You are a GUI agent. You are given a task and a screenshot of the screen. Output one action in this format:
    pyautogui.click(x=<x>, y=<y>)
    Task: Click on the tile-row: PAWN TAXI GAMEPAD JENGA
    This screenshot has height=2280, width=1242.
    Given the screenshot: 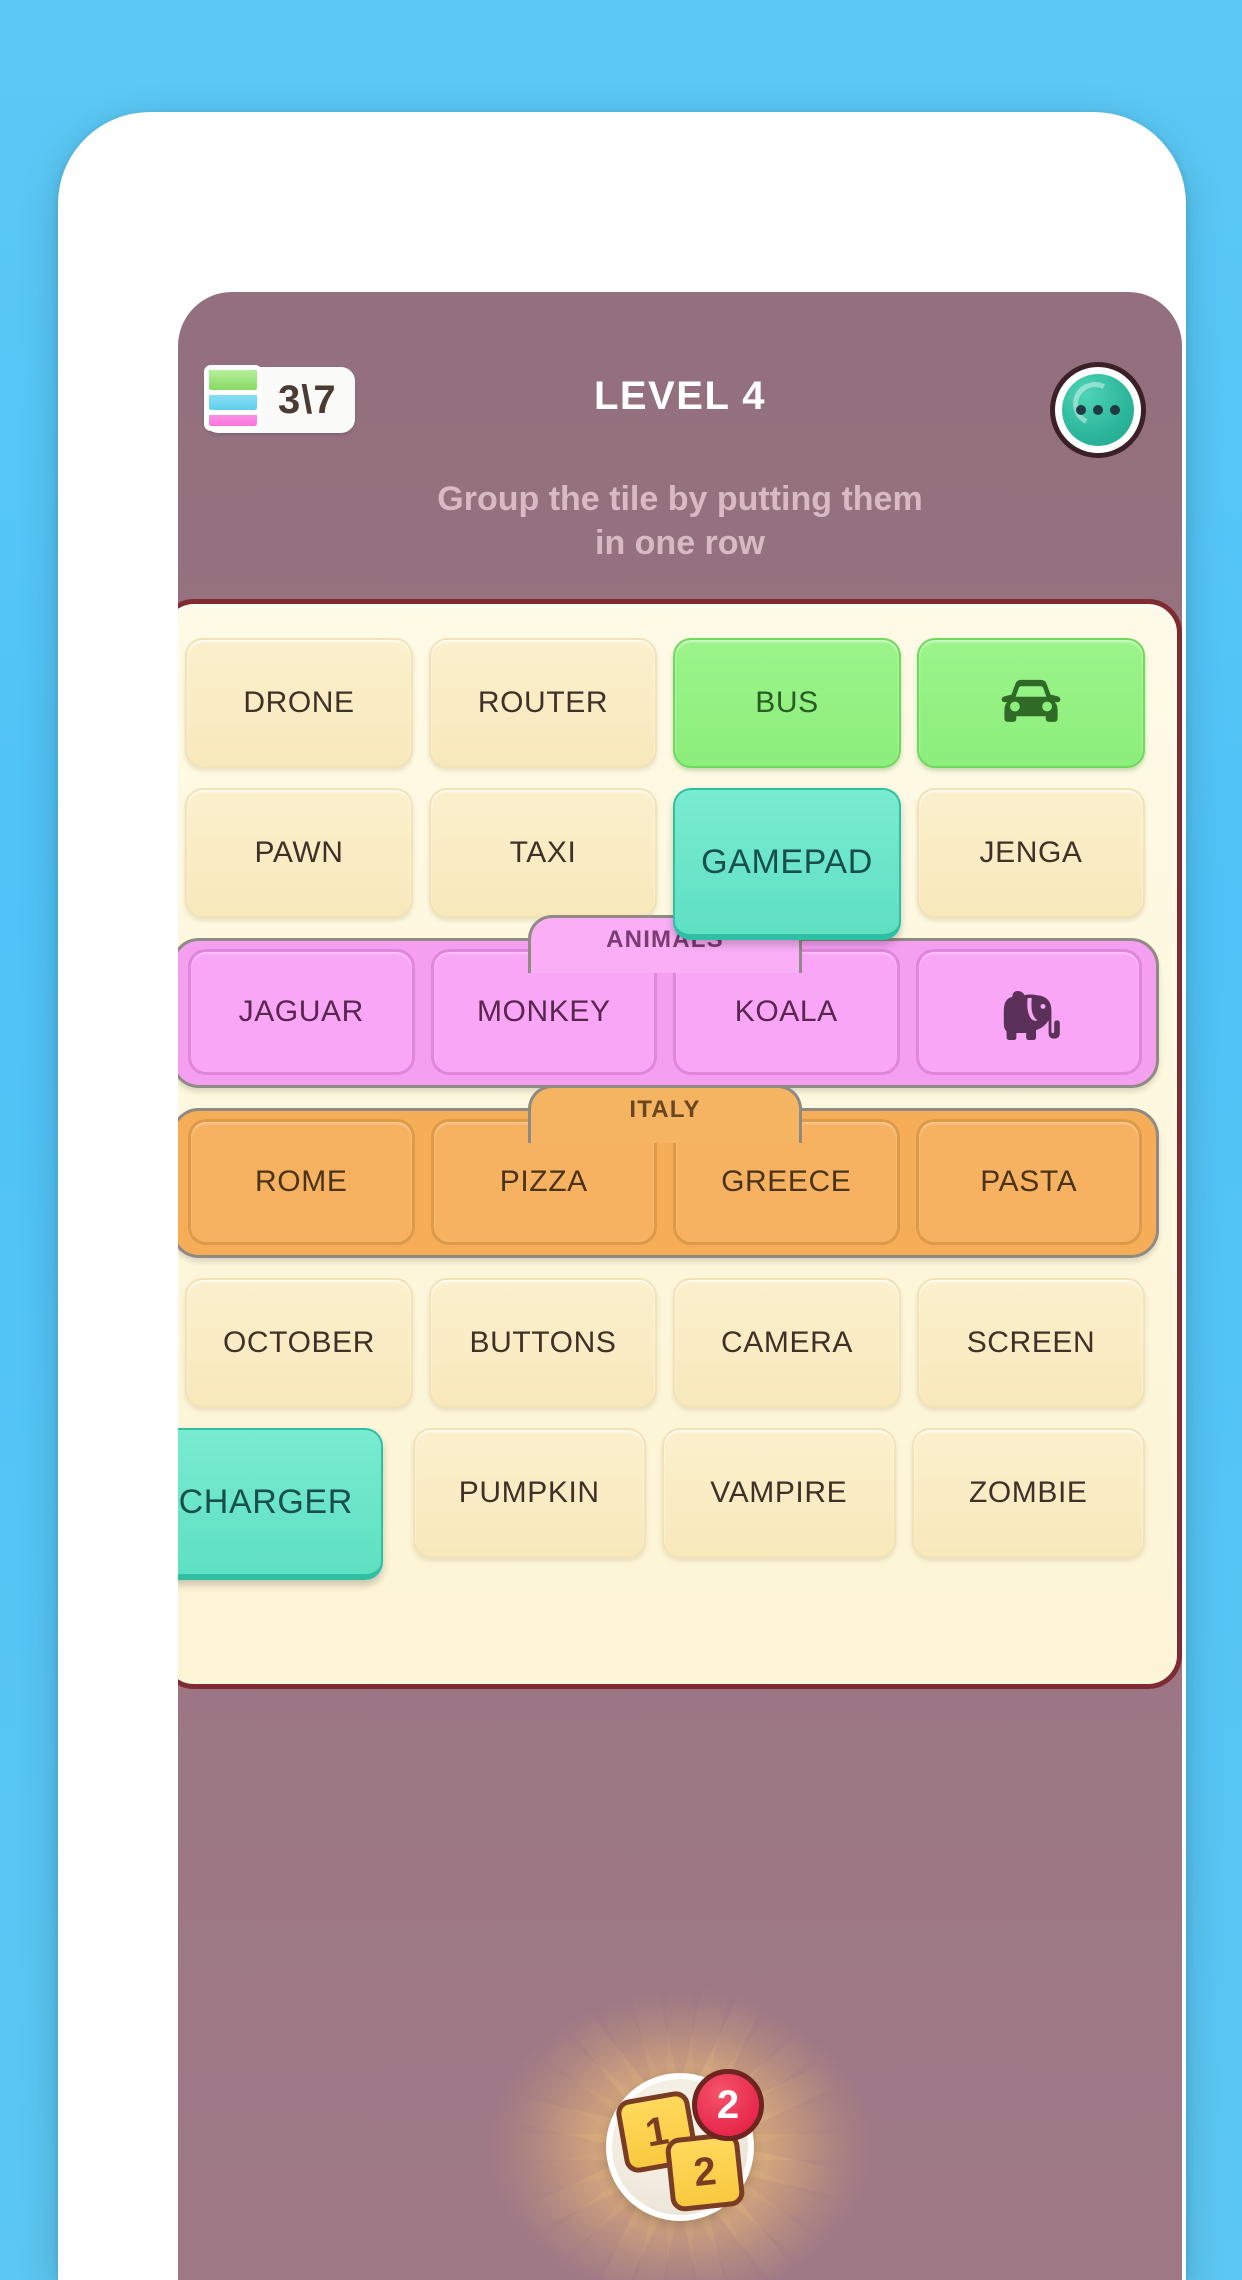 What is the action you would take?
    pyautogui.click(x=665, y=864)
    